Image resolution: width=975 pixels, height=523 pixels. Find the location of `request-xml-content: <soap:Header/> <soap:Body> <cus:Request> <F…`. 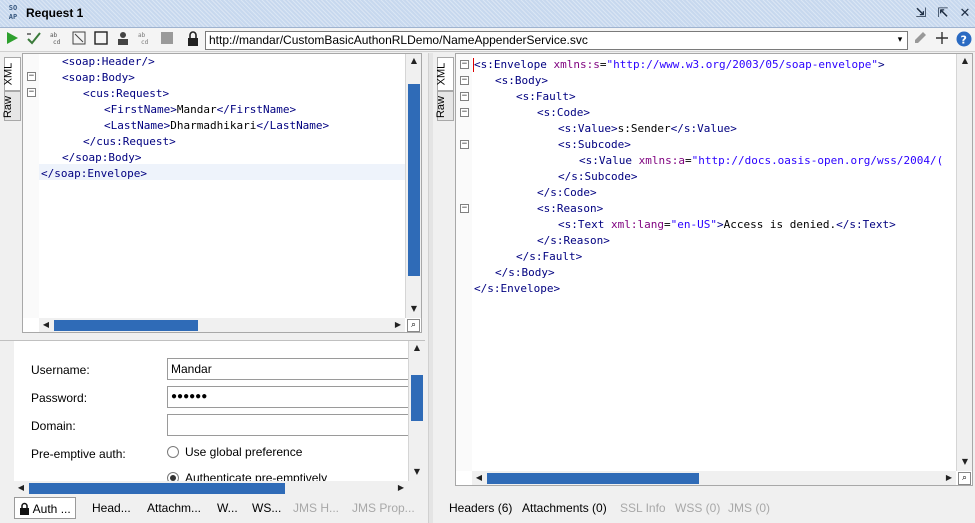

request-xml-content: <soap:Header/> <soap:Body> <cus:Request> <F… is located at coordinates (185, 118).